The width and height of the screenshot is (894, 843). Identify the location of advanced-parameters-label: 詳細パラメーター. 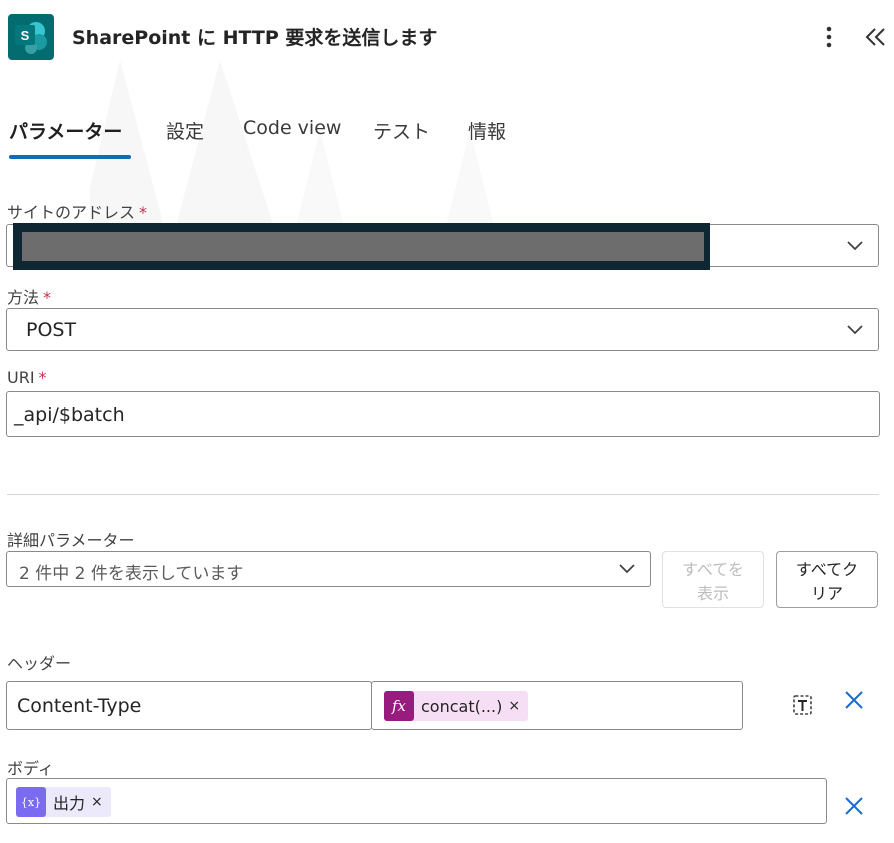
(71, 540).